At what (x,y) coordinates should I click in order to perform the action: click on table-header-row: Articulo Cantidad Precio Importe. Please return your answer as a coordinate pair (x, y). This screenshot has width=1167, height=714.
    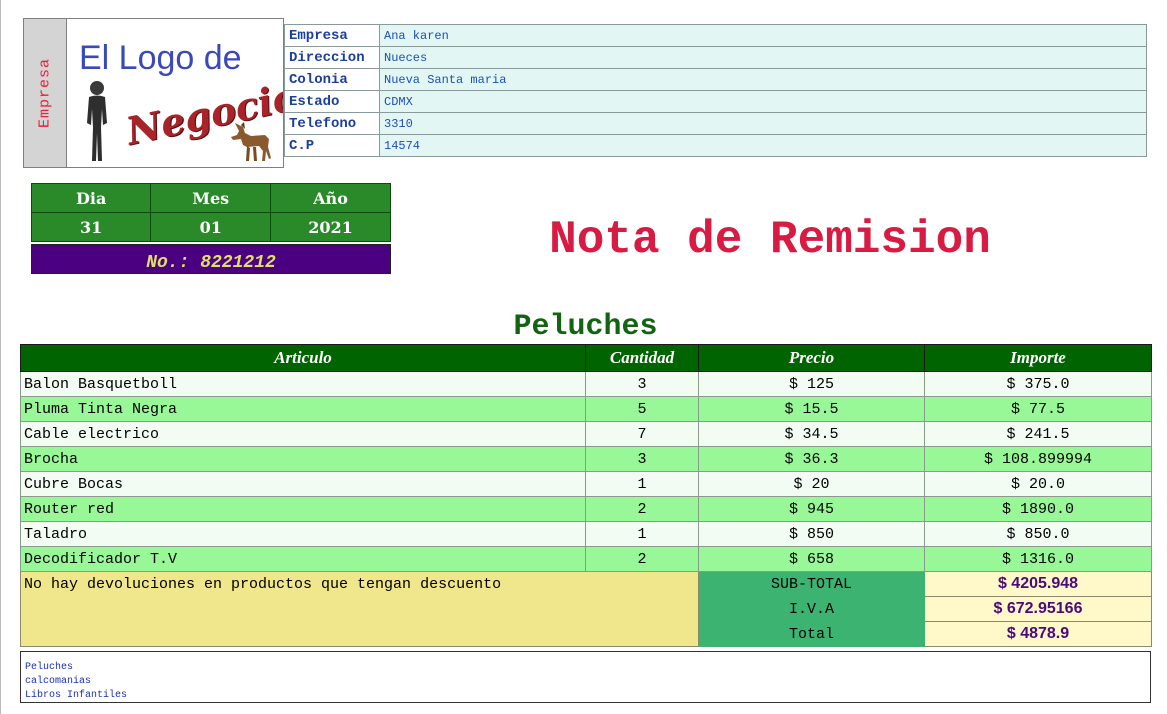
    Looking at the image, I should click on (586, 358).